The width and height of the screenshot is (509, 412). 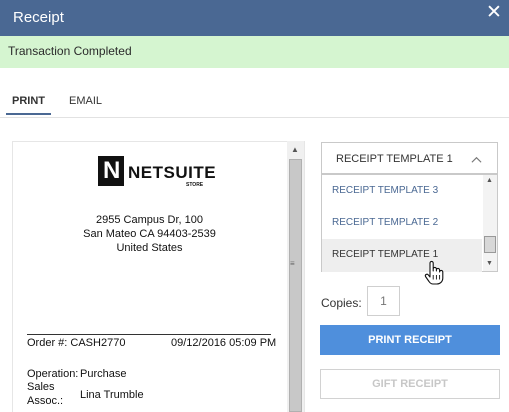 I want to click on logo-sub: STORE, so click(x=195, y=185).